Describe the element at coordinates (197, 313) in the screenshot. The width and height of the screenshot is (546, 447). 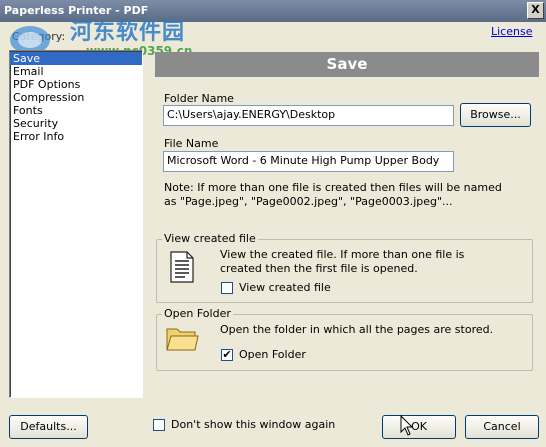
I see `open-folder-group-title: Open Folder` at that location.